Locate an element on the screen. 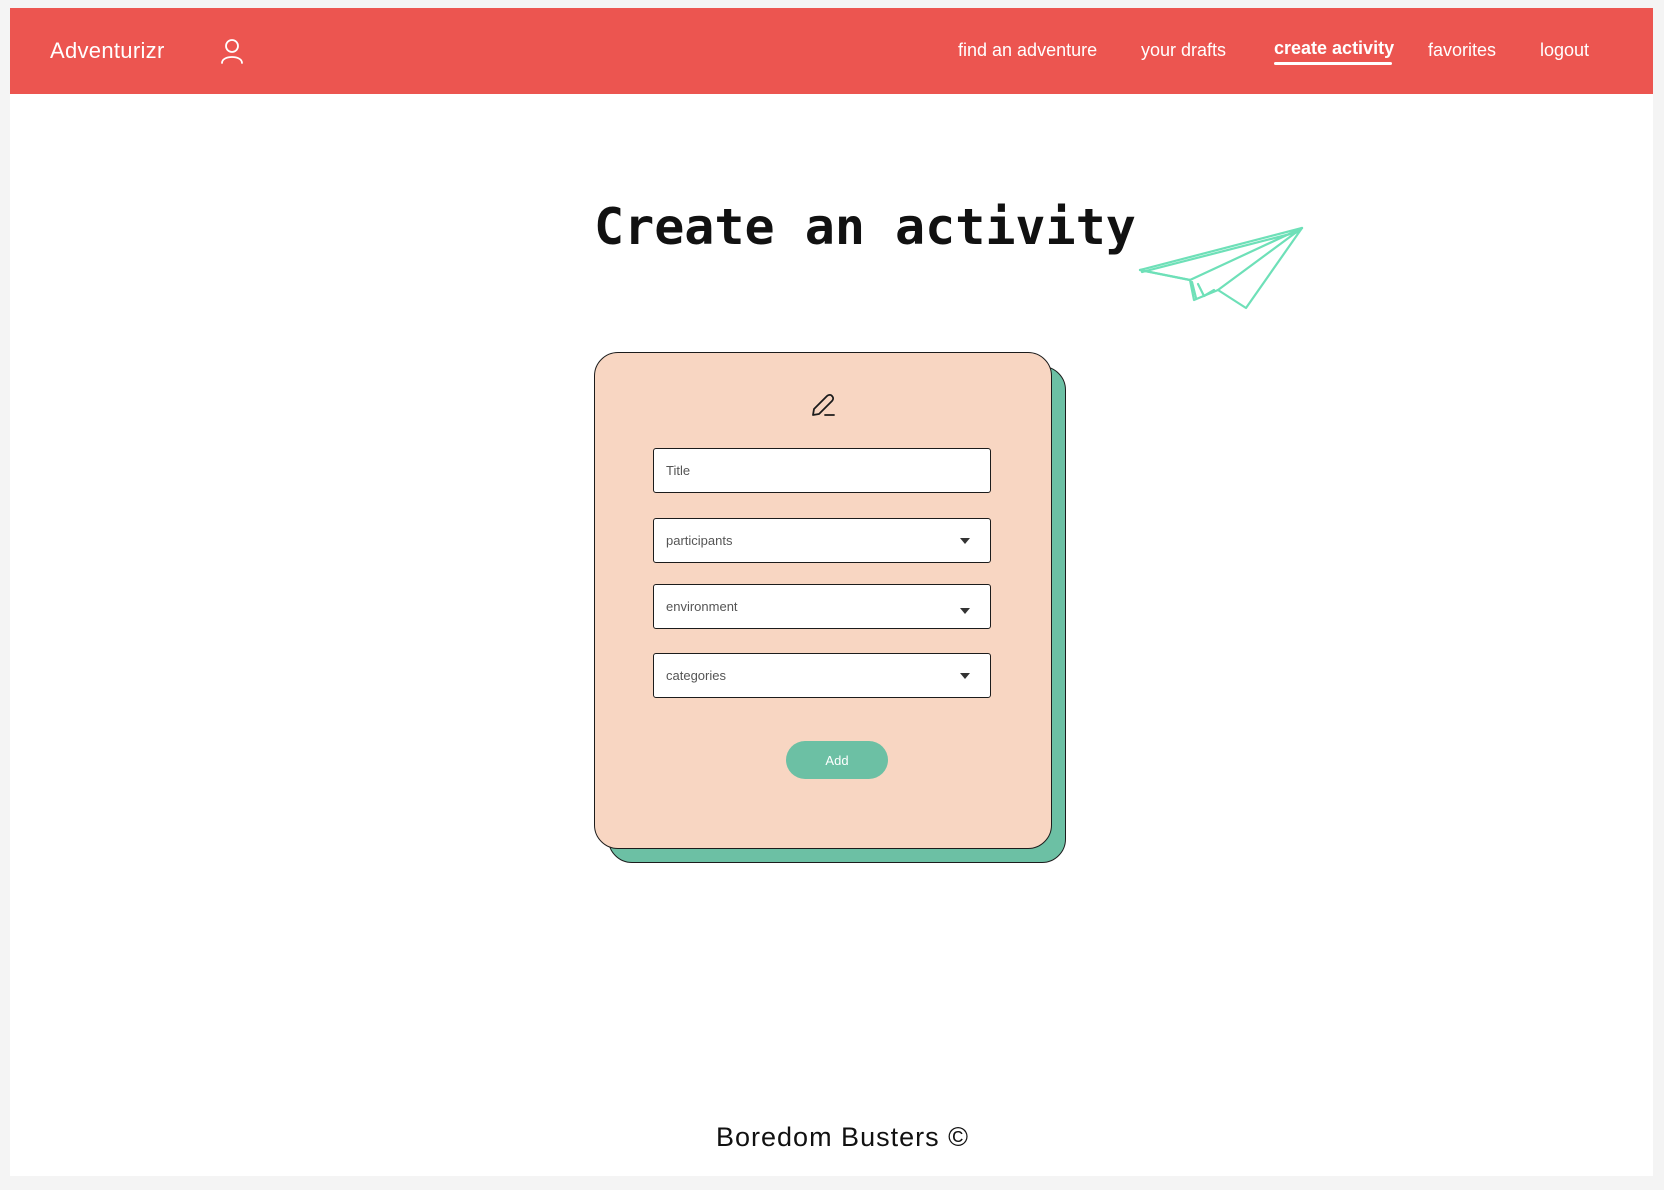 This screenshot has height=1190, width=1664. create-activity-form-card: participants environment categories Add is located at coordinates (823, 600).